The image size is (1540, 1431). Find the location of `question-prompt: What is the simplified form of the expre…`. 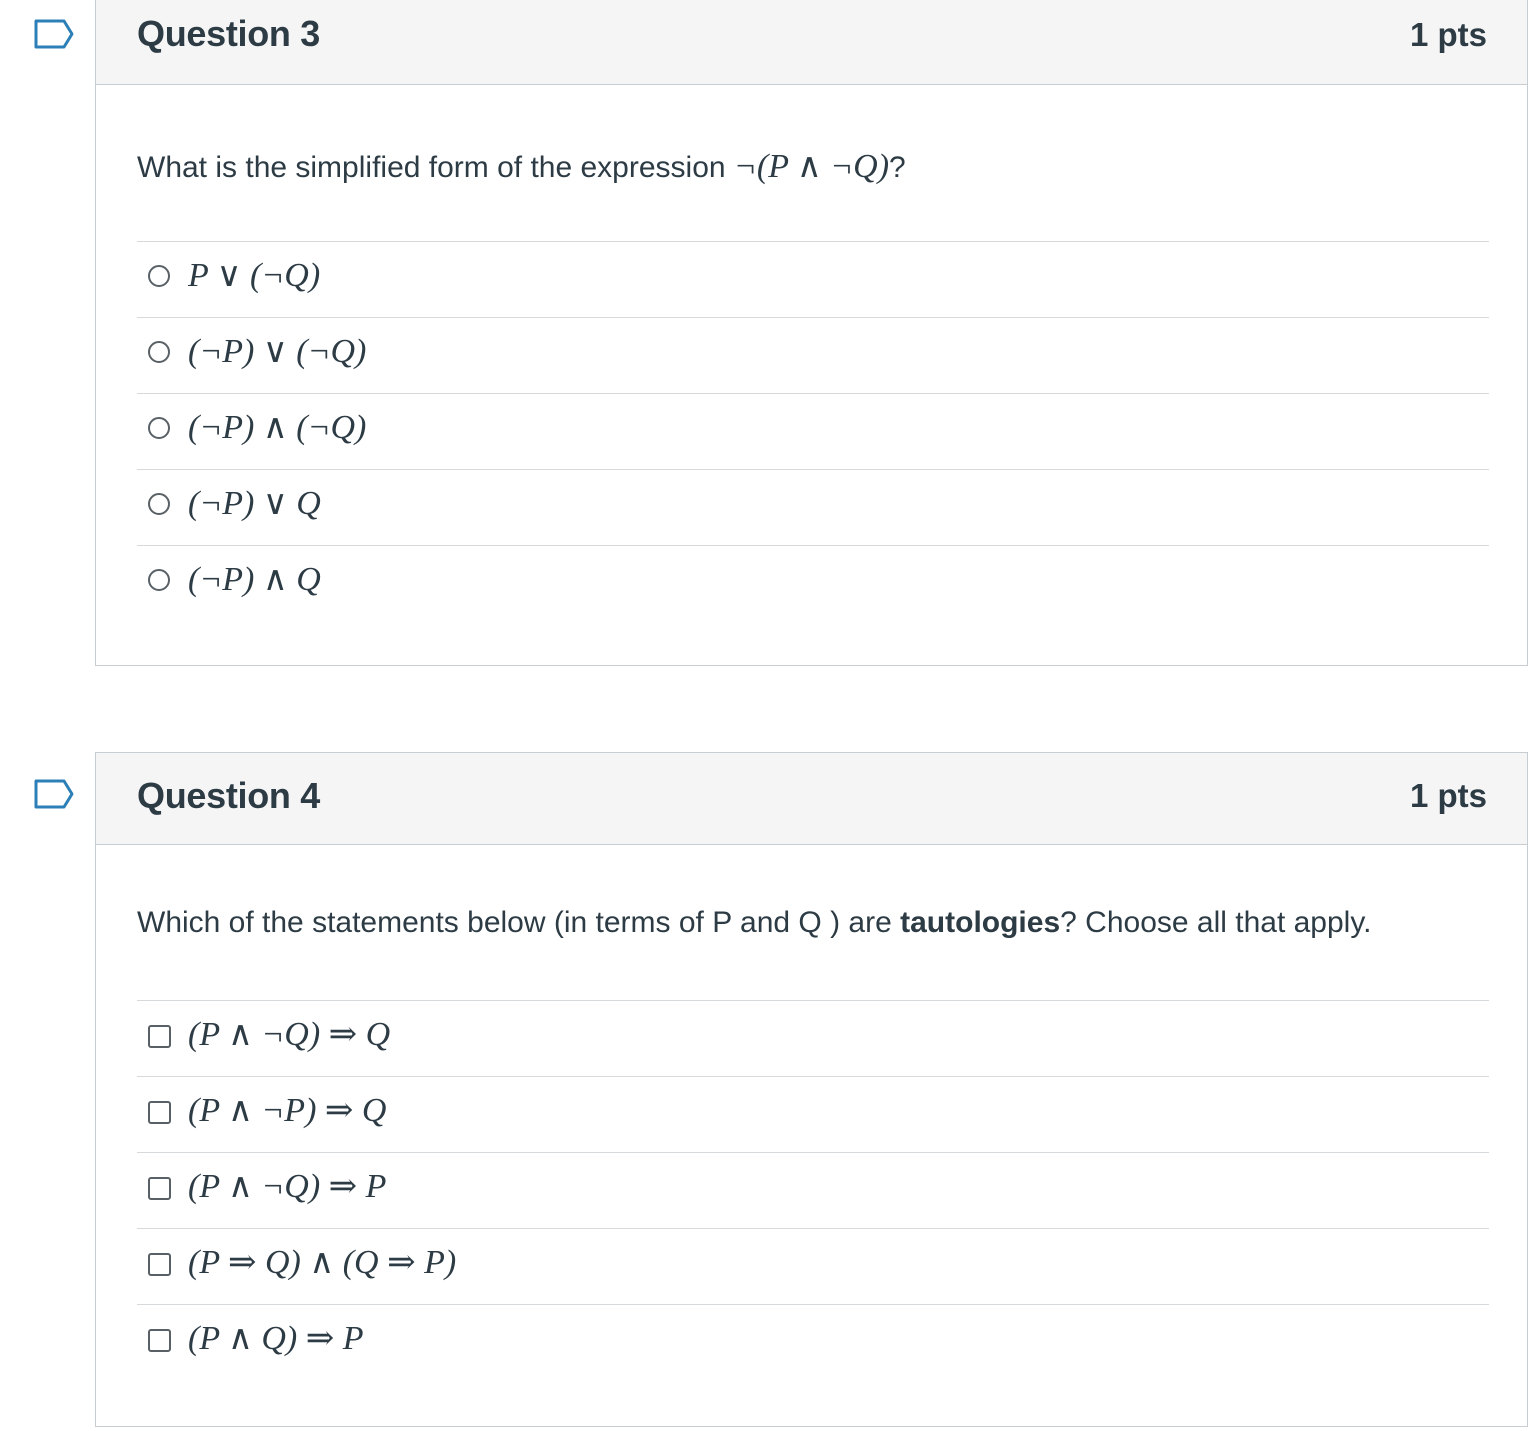

question-prompt: What is the simplified form of the expre… is located at coordinates (521, 166).